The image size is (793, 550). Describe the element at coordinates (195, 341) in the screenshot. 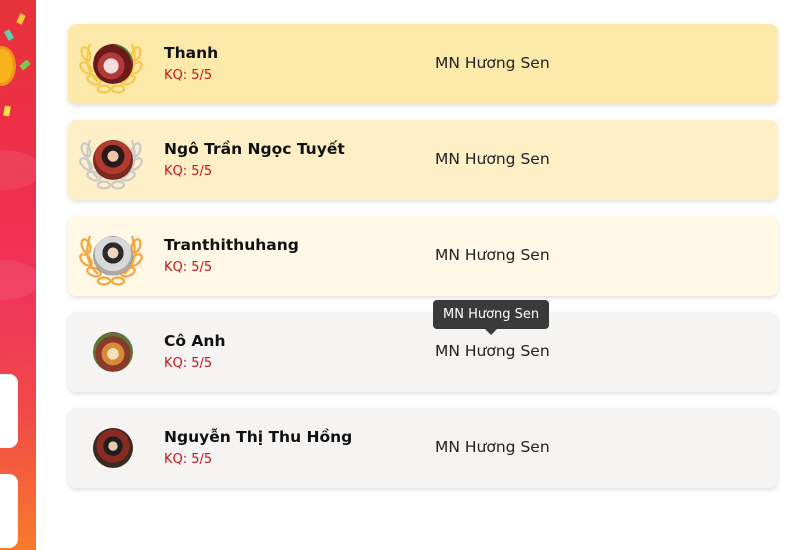

I see `participant-name: Cô Anh` at that location.